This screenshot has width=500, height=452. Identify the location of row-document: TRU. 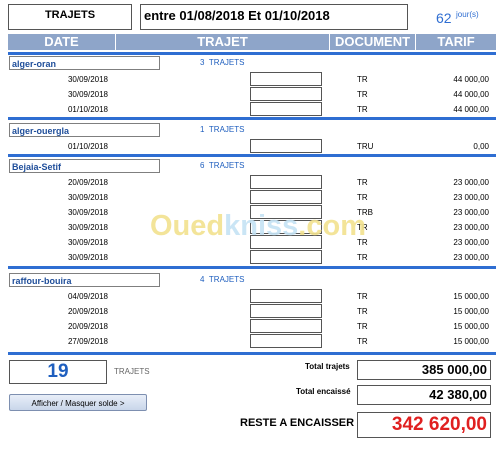
(365, 146).